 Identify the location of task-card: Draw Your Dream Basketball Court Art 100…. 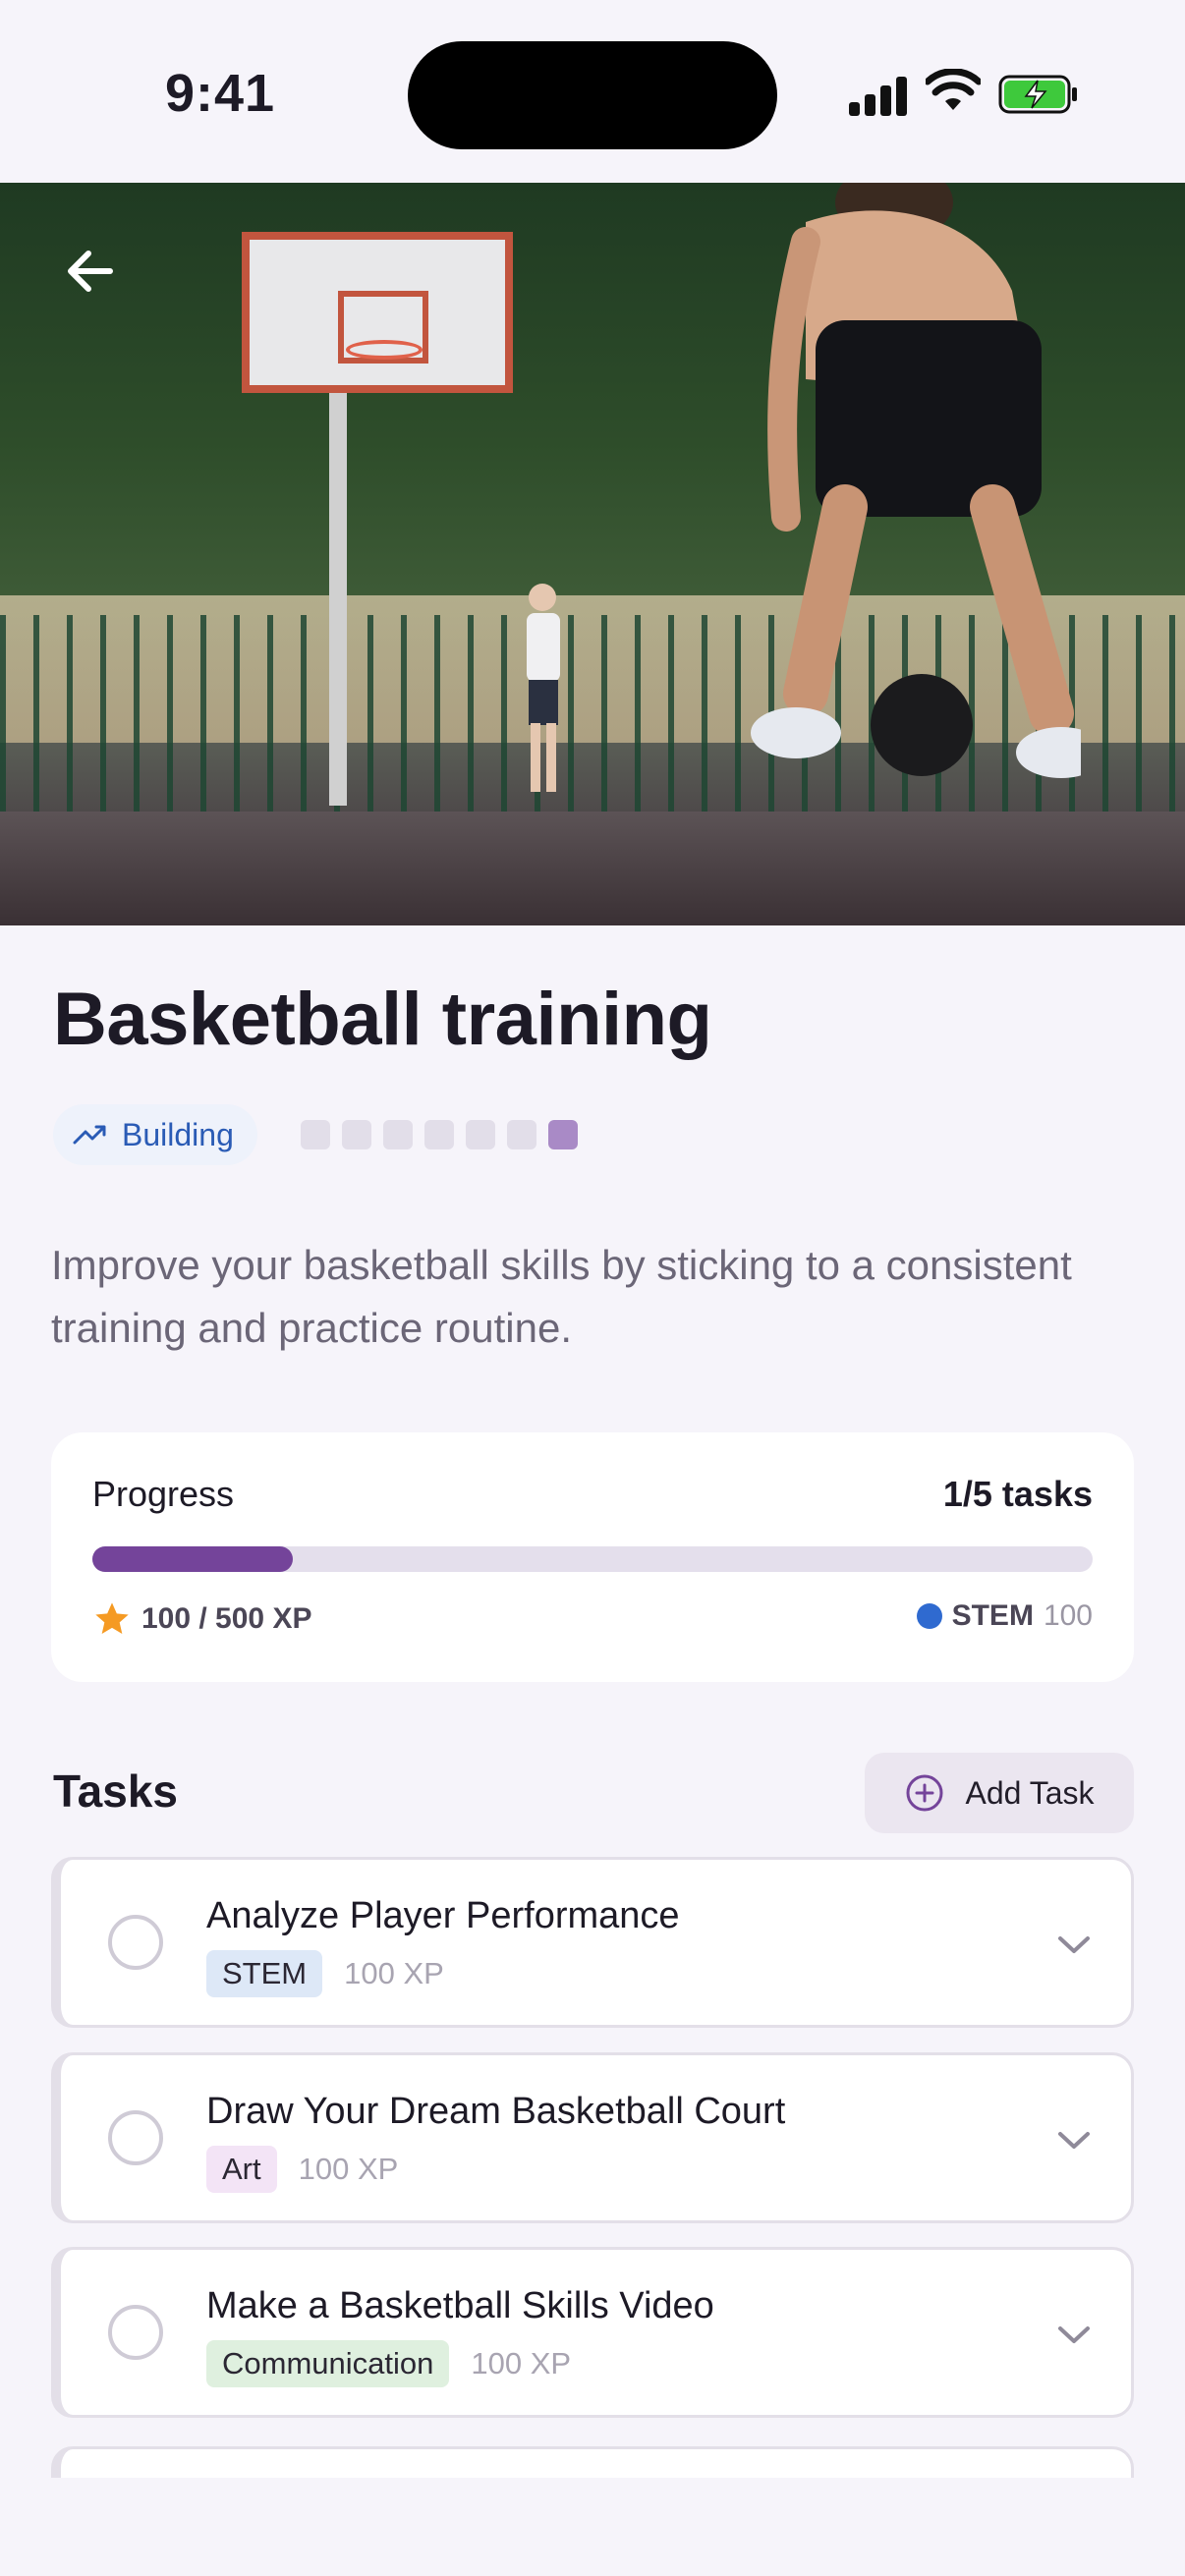
(592, 2137).